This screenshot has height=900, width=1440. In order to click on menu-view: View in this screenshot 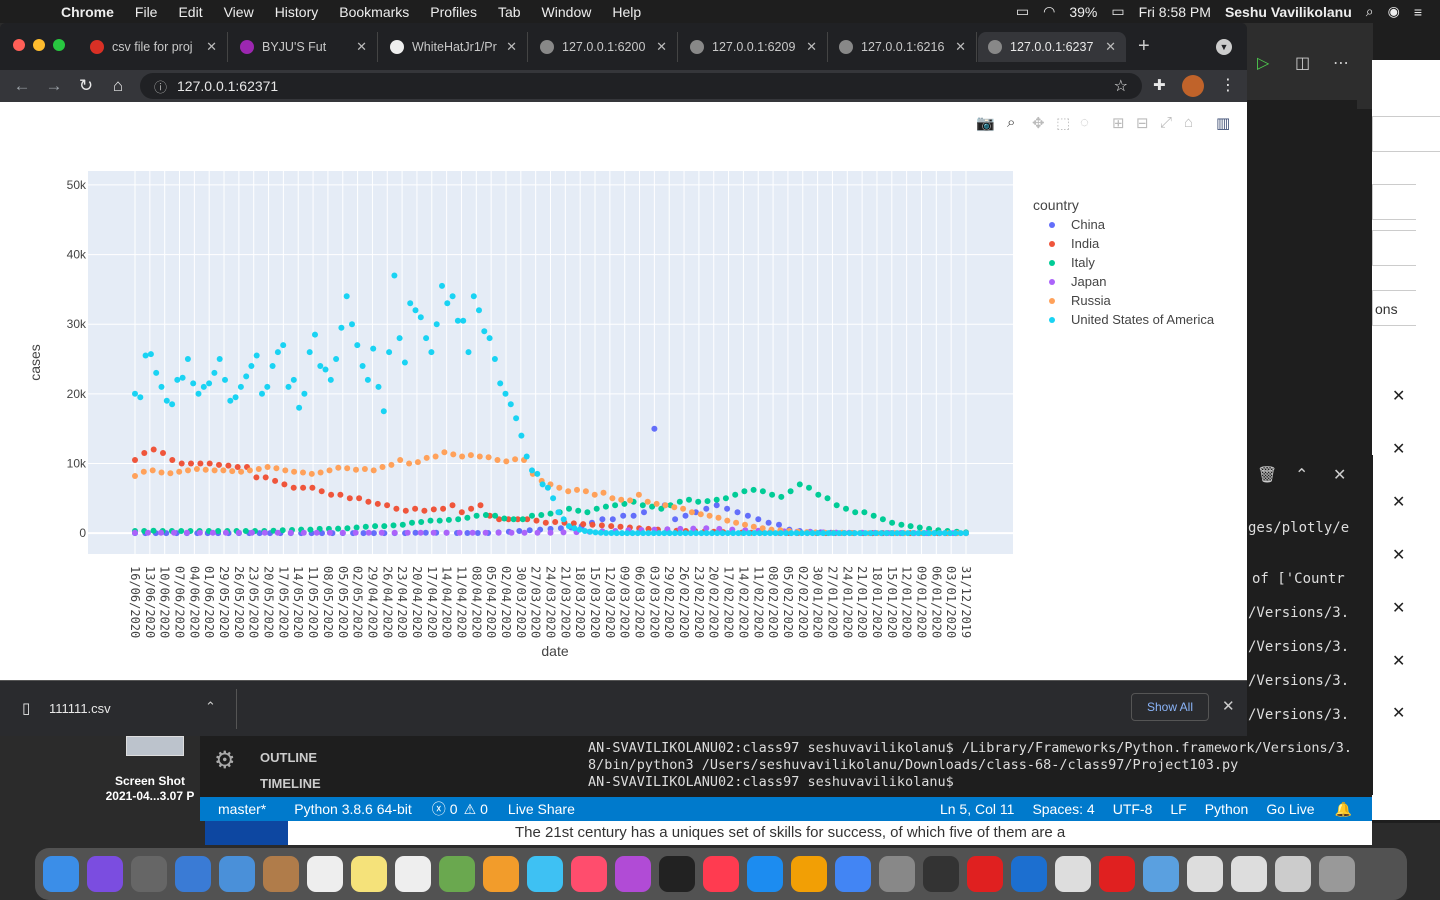, I will do `click(239, 12)`.